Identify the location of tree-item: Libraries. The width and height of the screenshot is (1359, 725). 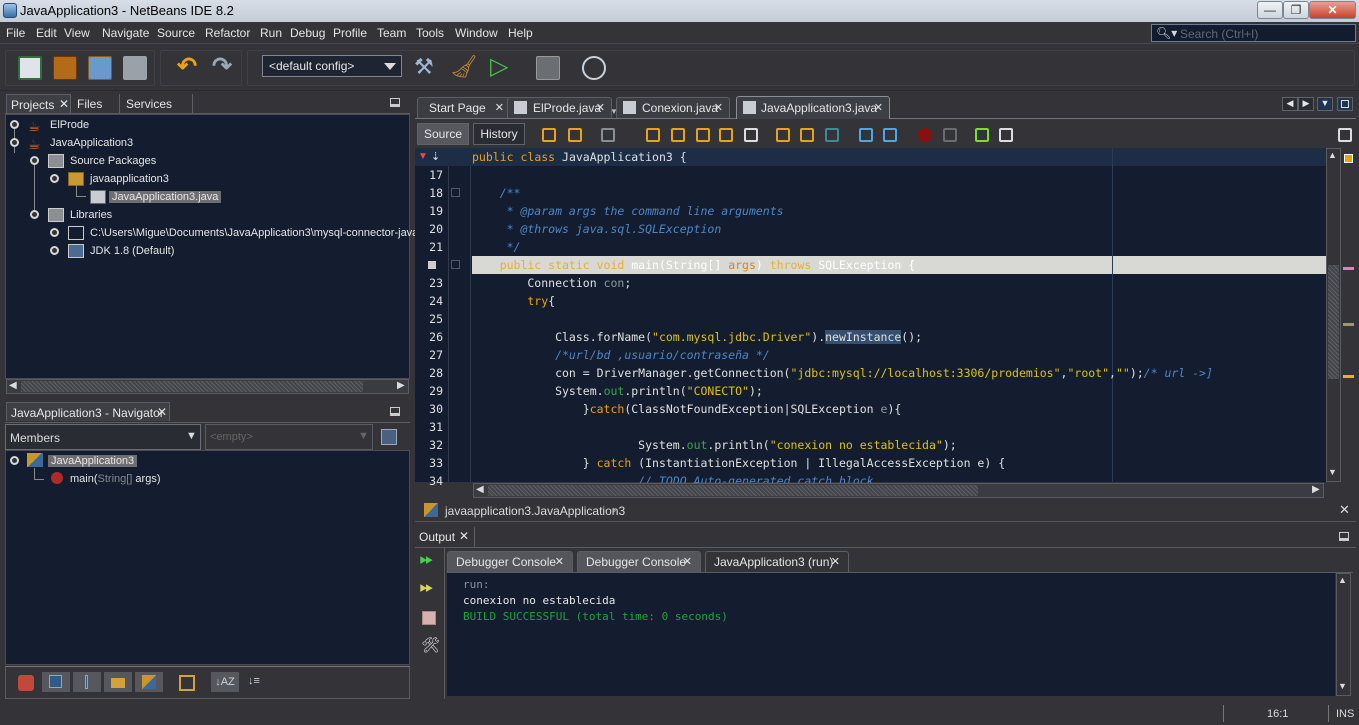
(91, 215).